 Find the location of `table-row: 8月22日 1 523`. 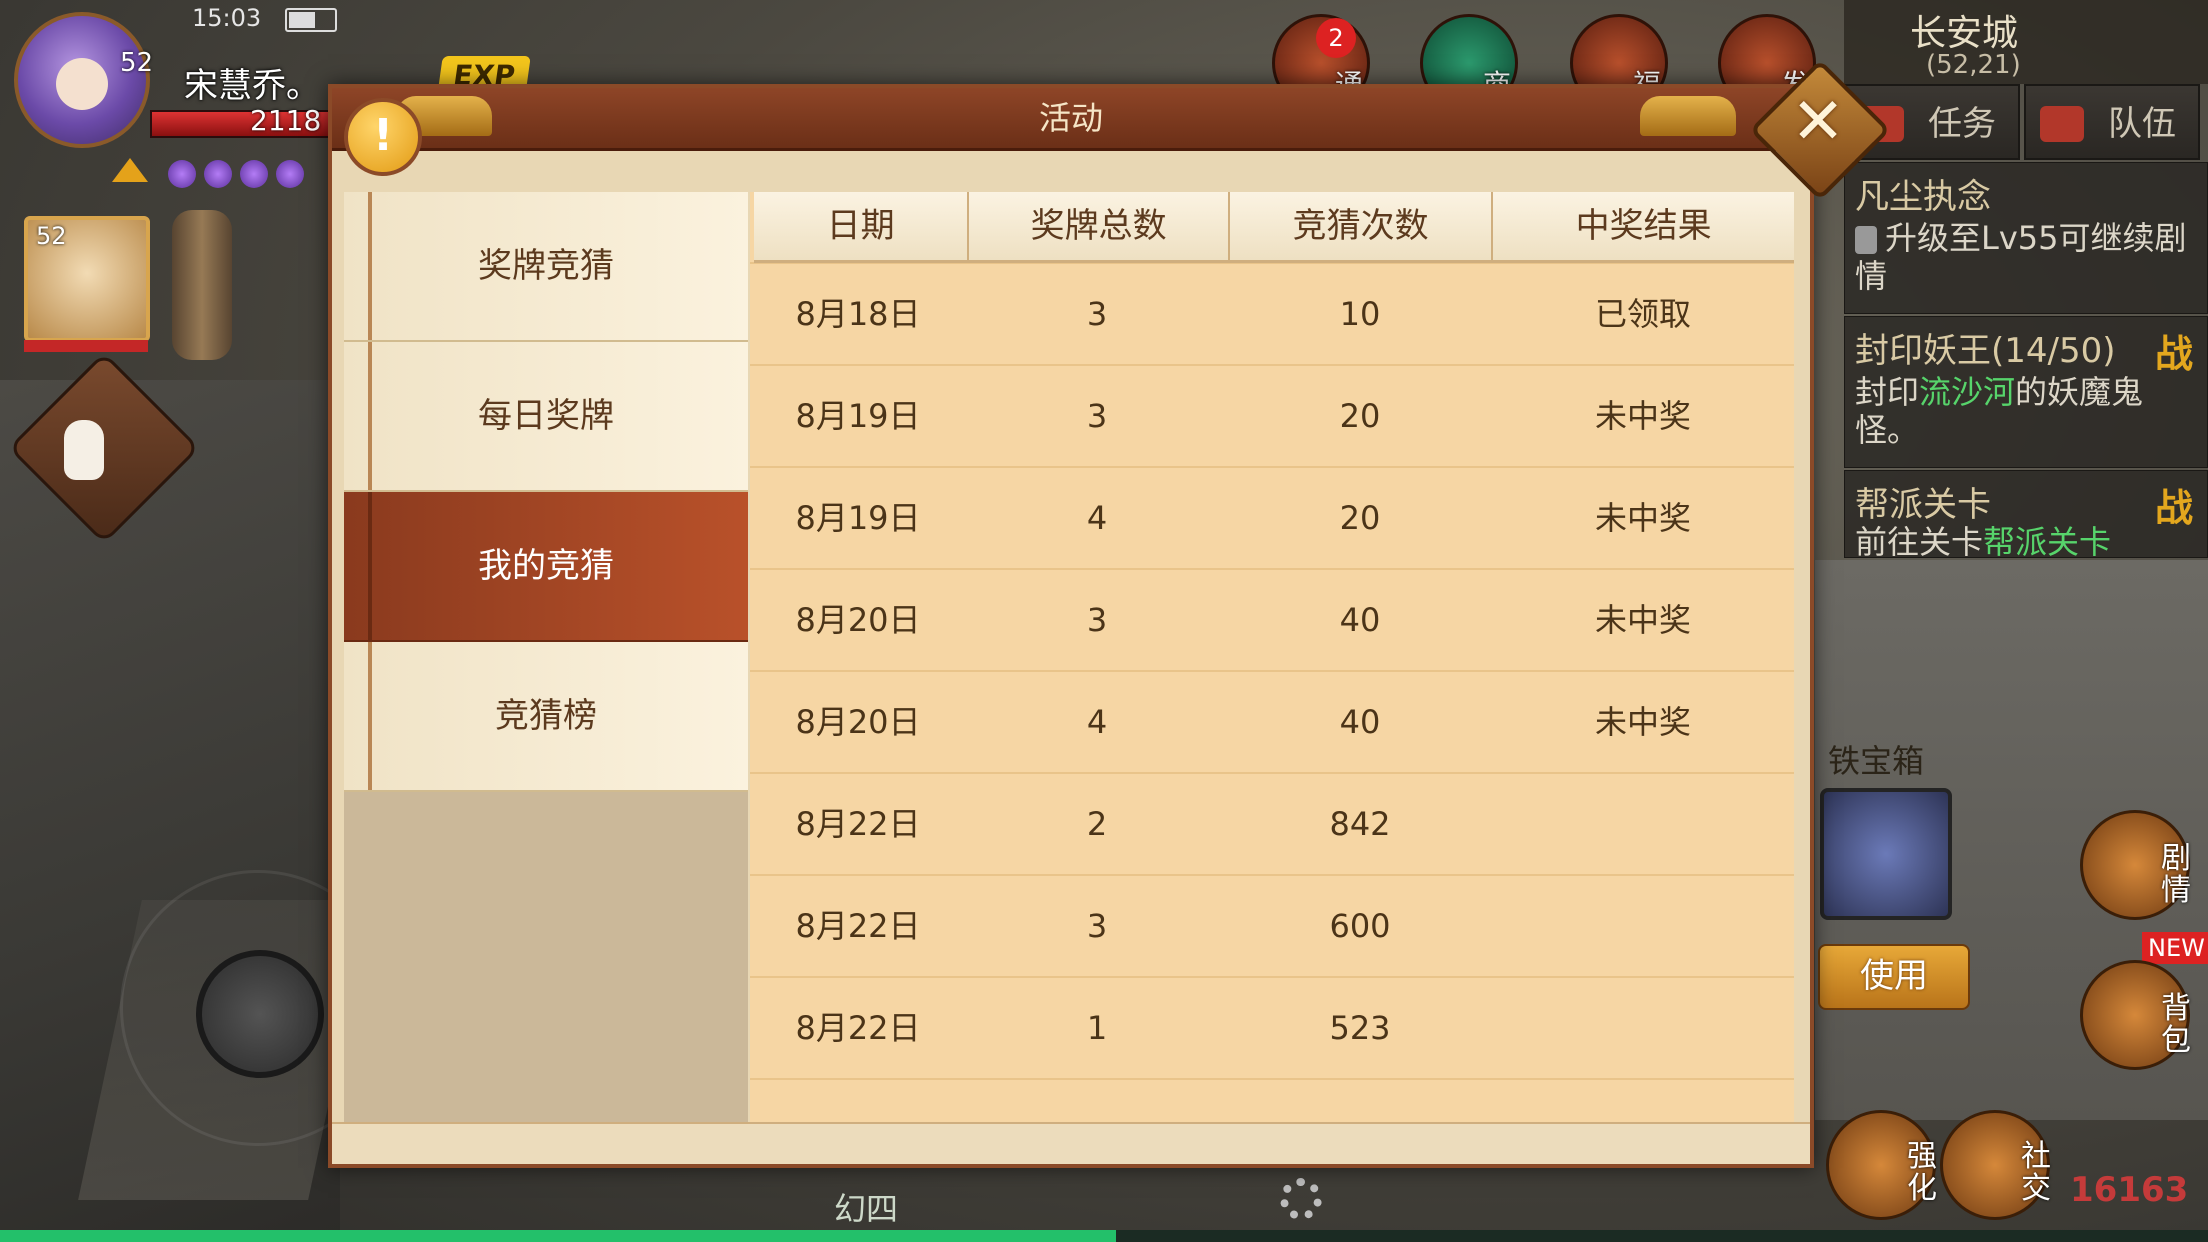

table-row: 8月22日 1 523 is located at coordinates (1272, 1029).